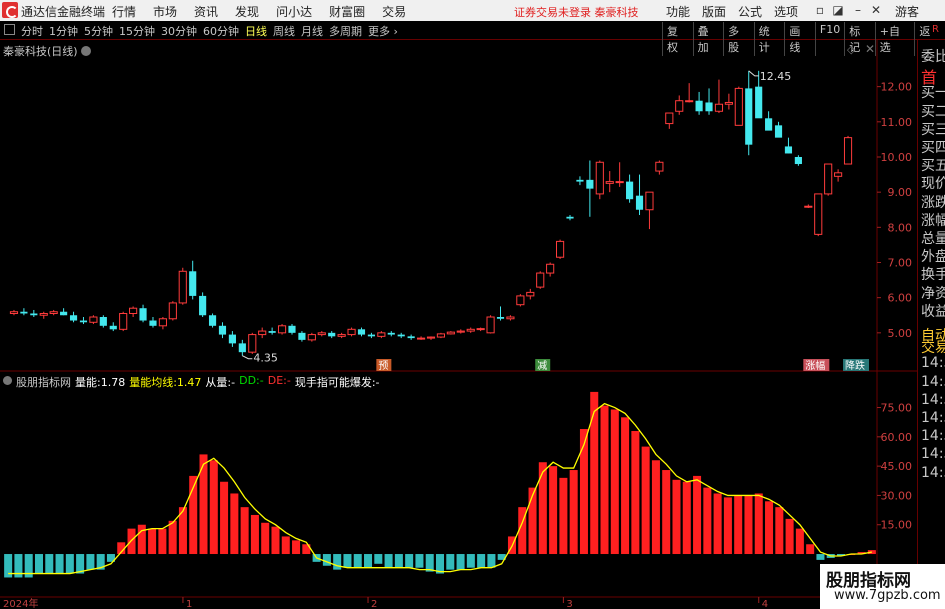  What do you see at coordinates (933, 436) in the screenshot?
I see `side-panel-item: 14:56` at bounding box center [933, 436].